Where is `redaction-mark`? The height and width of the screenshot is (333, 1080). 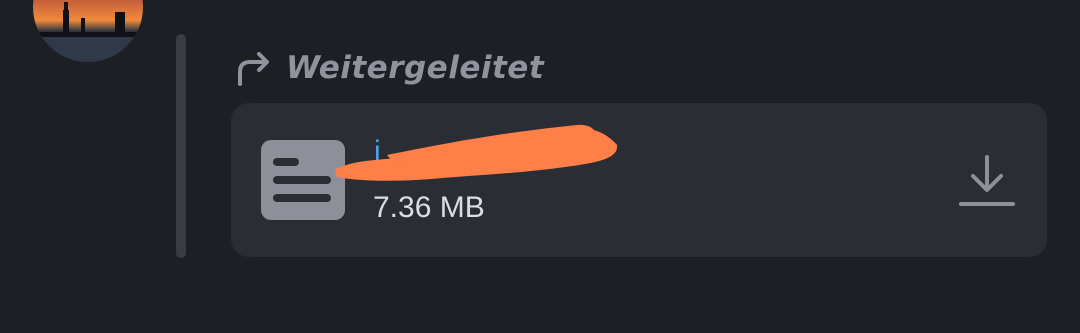
redaction-mark is located at coordinates (477, 150).